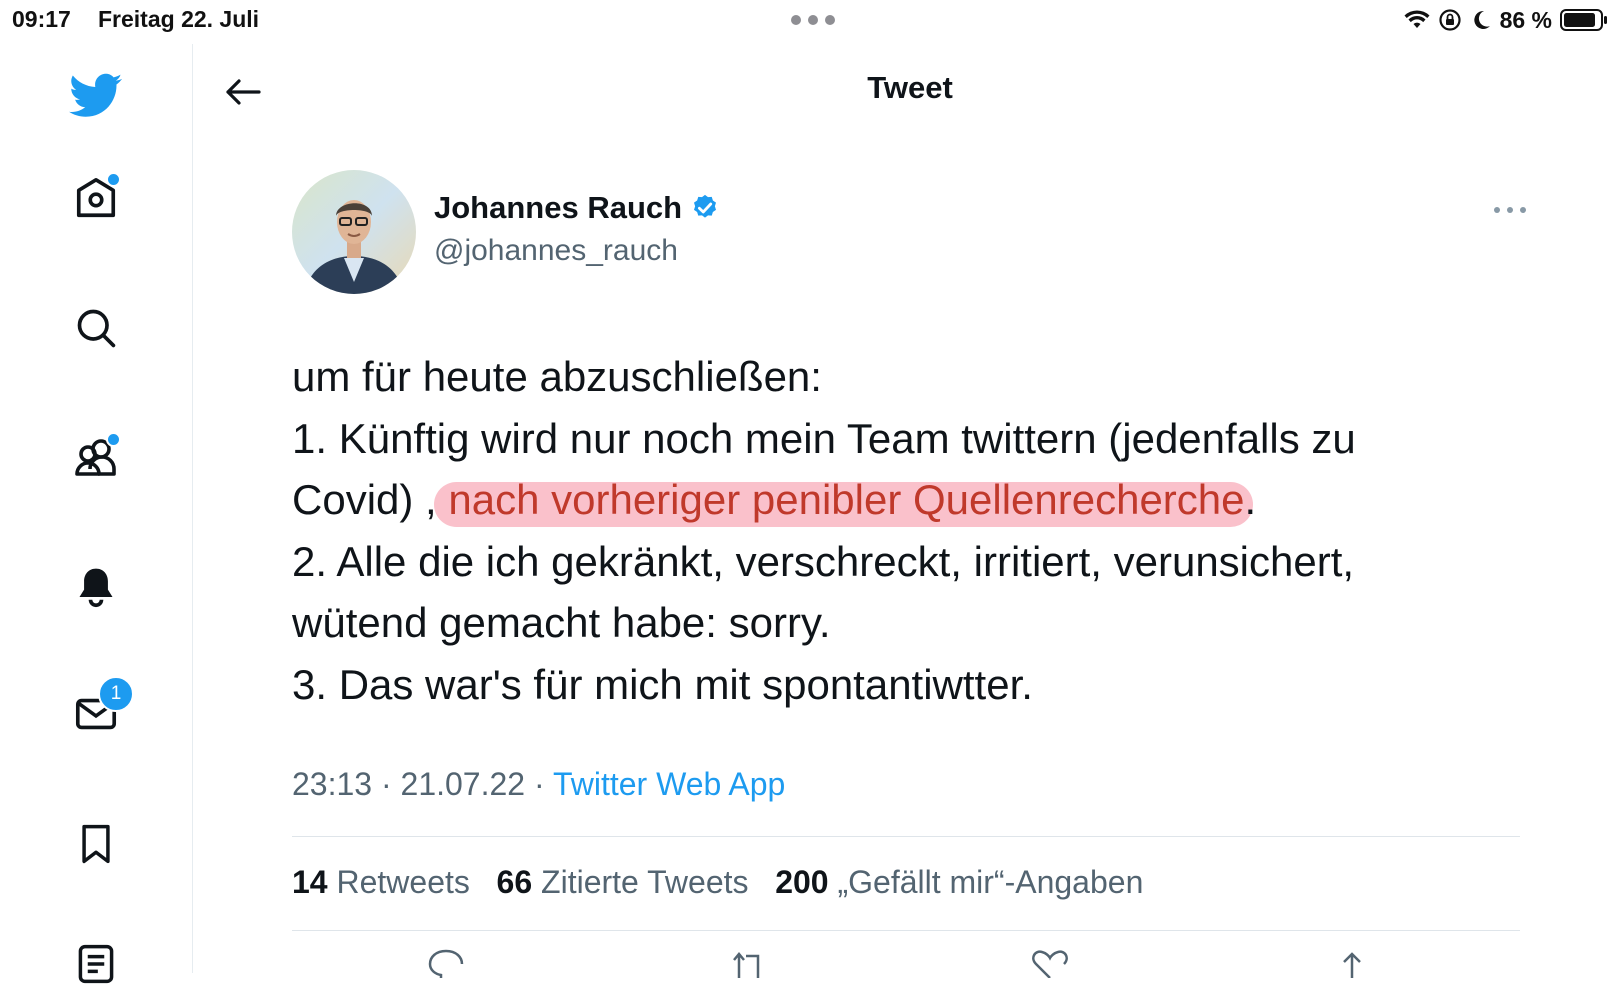  I want to click on retweets-stat: 14 Retweets, so click(381, 882).